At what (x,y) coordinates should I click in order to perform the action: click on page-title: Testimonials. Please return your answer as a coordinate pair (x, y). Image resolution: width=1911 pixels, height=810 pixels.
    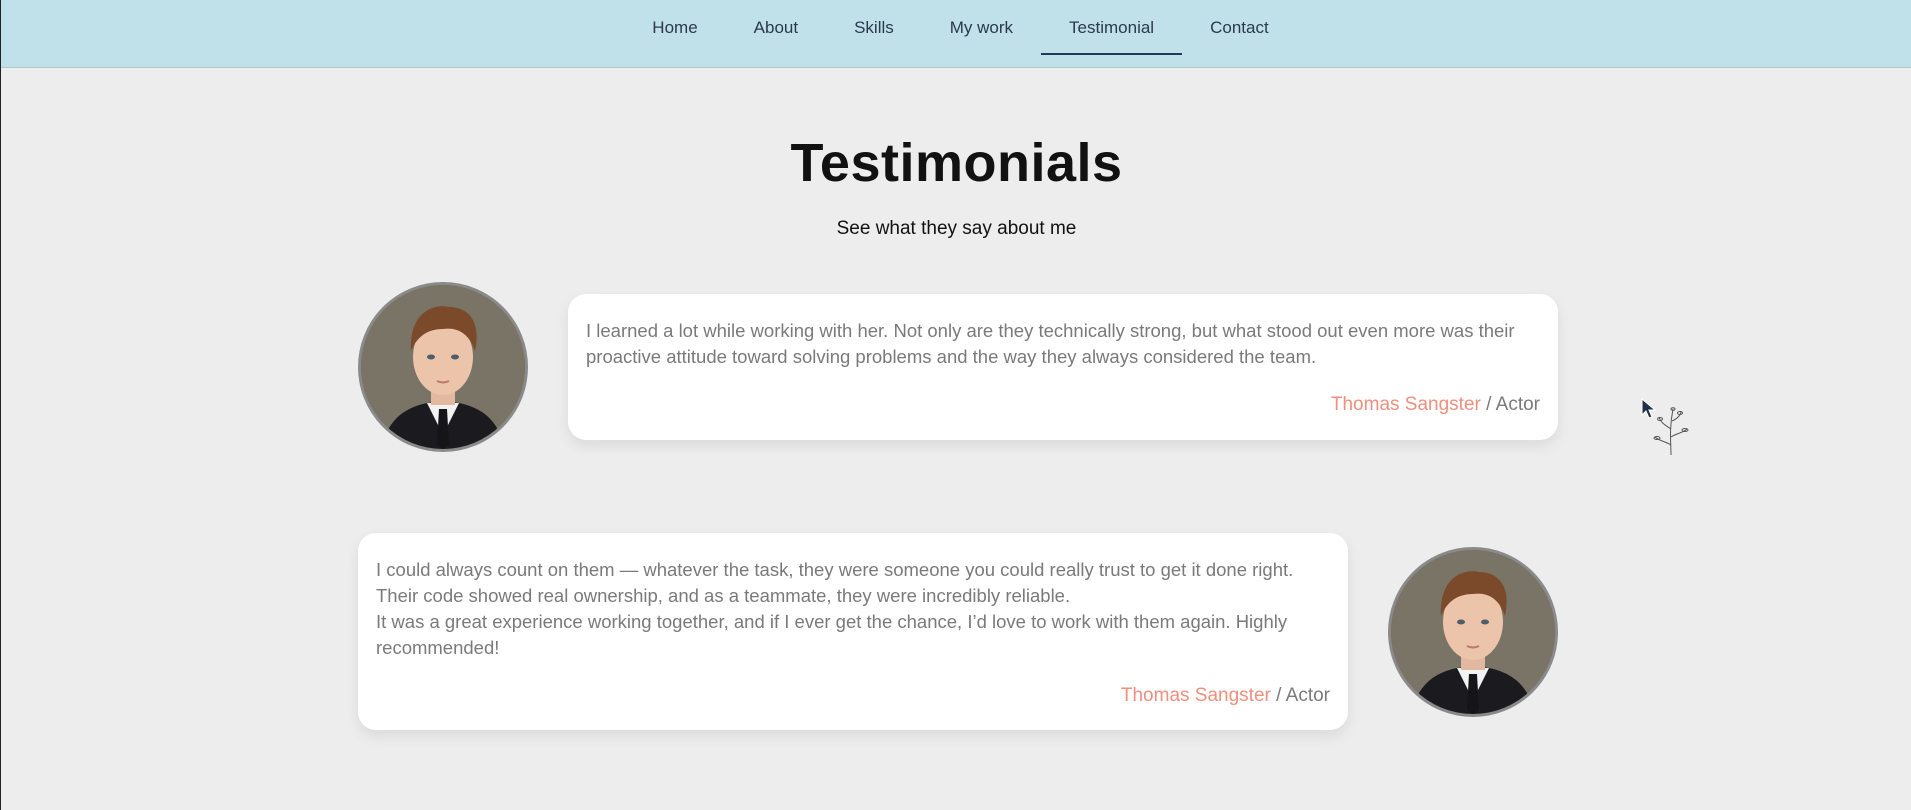
    Looking at the image, I should click on (956, 163).